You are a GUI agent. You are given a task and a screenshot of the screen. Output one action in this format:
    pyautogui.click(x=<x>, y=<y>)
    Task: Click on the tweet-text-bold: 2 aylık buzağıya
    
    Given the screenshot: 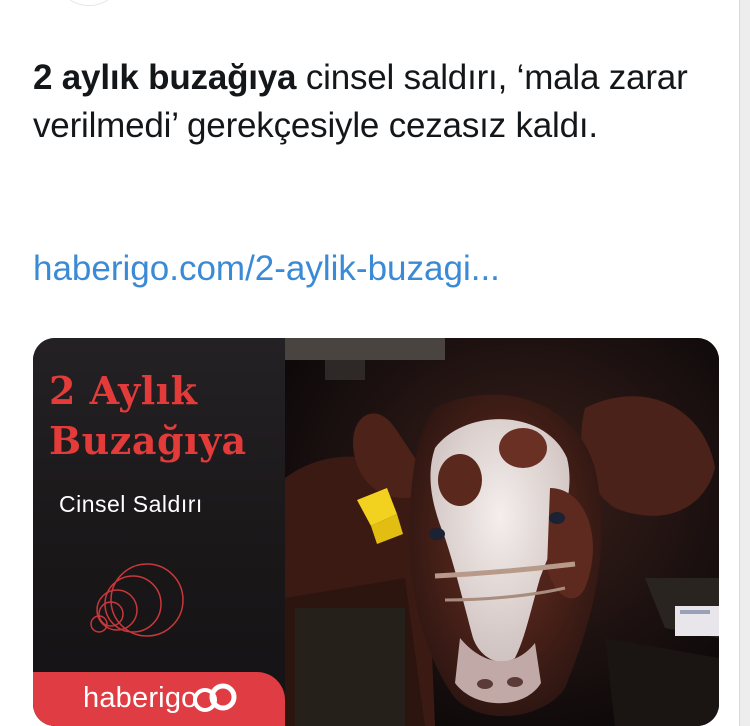 What is the action you would take?
    pyautogui.click(x=165, y=77)
    